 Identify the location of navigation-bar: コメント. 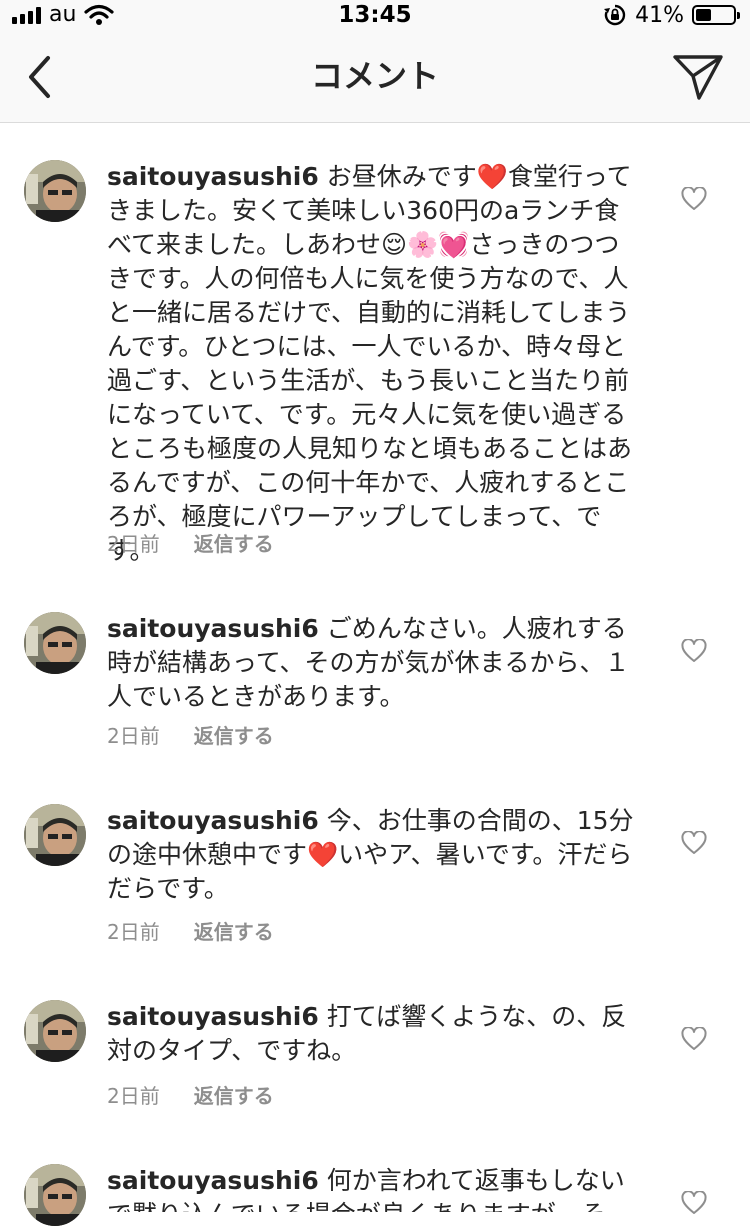
(375, 76).